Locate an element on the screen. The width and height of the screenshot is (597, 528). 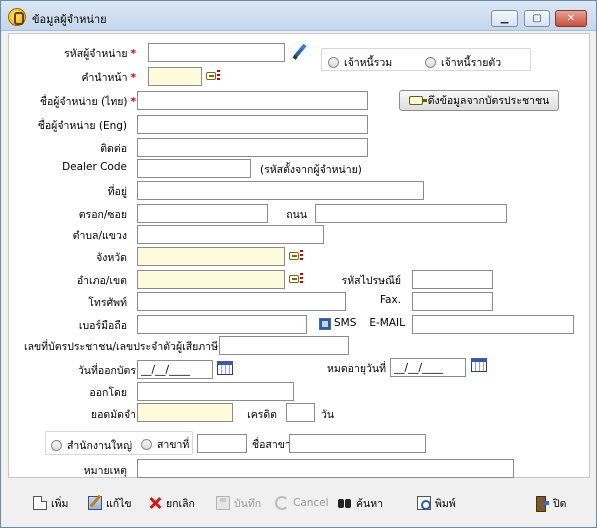
binoculars-icon is located at coordinates (345, 503).